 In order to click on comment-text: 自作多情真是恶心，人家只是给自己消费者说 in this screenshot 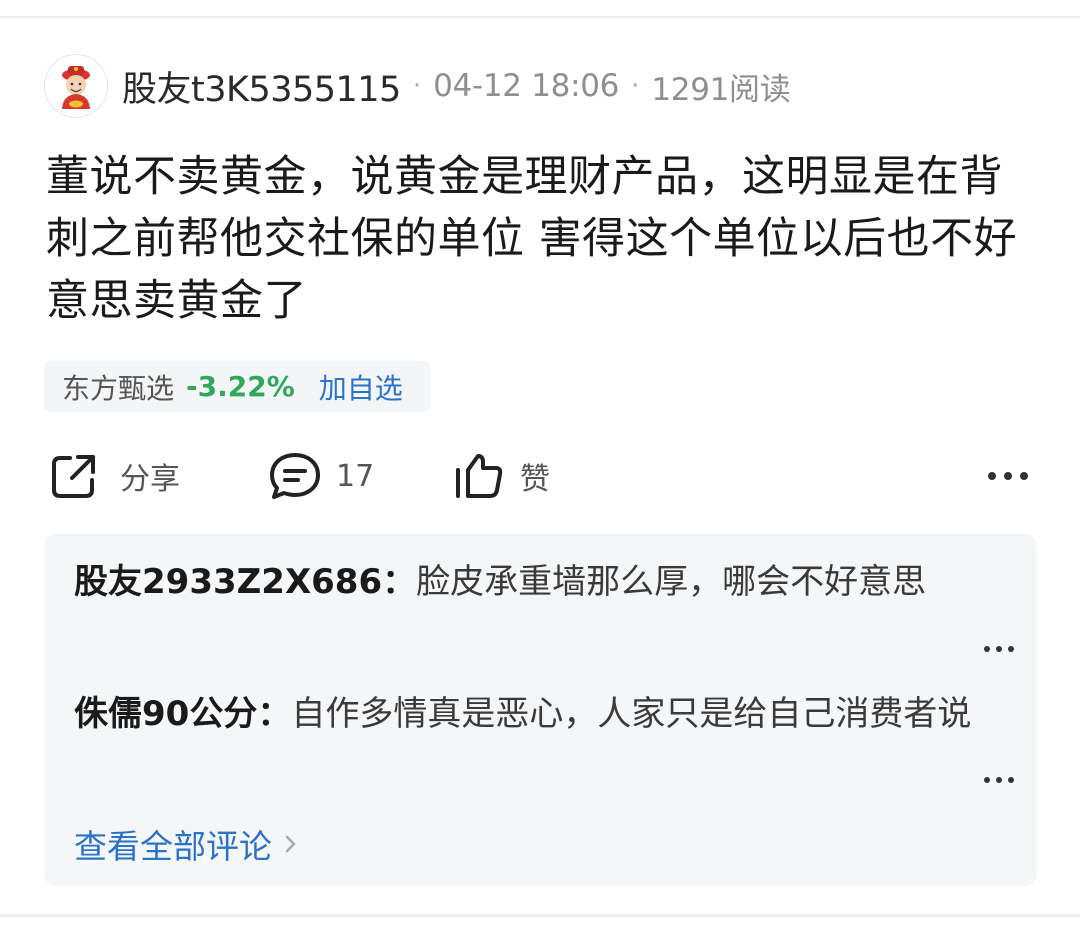, I will do `click(631, 714)`.